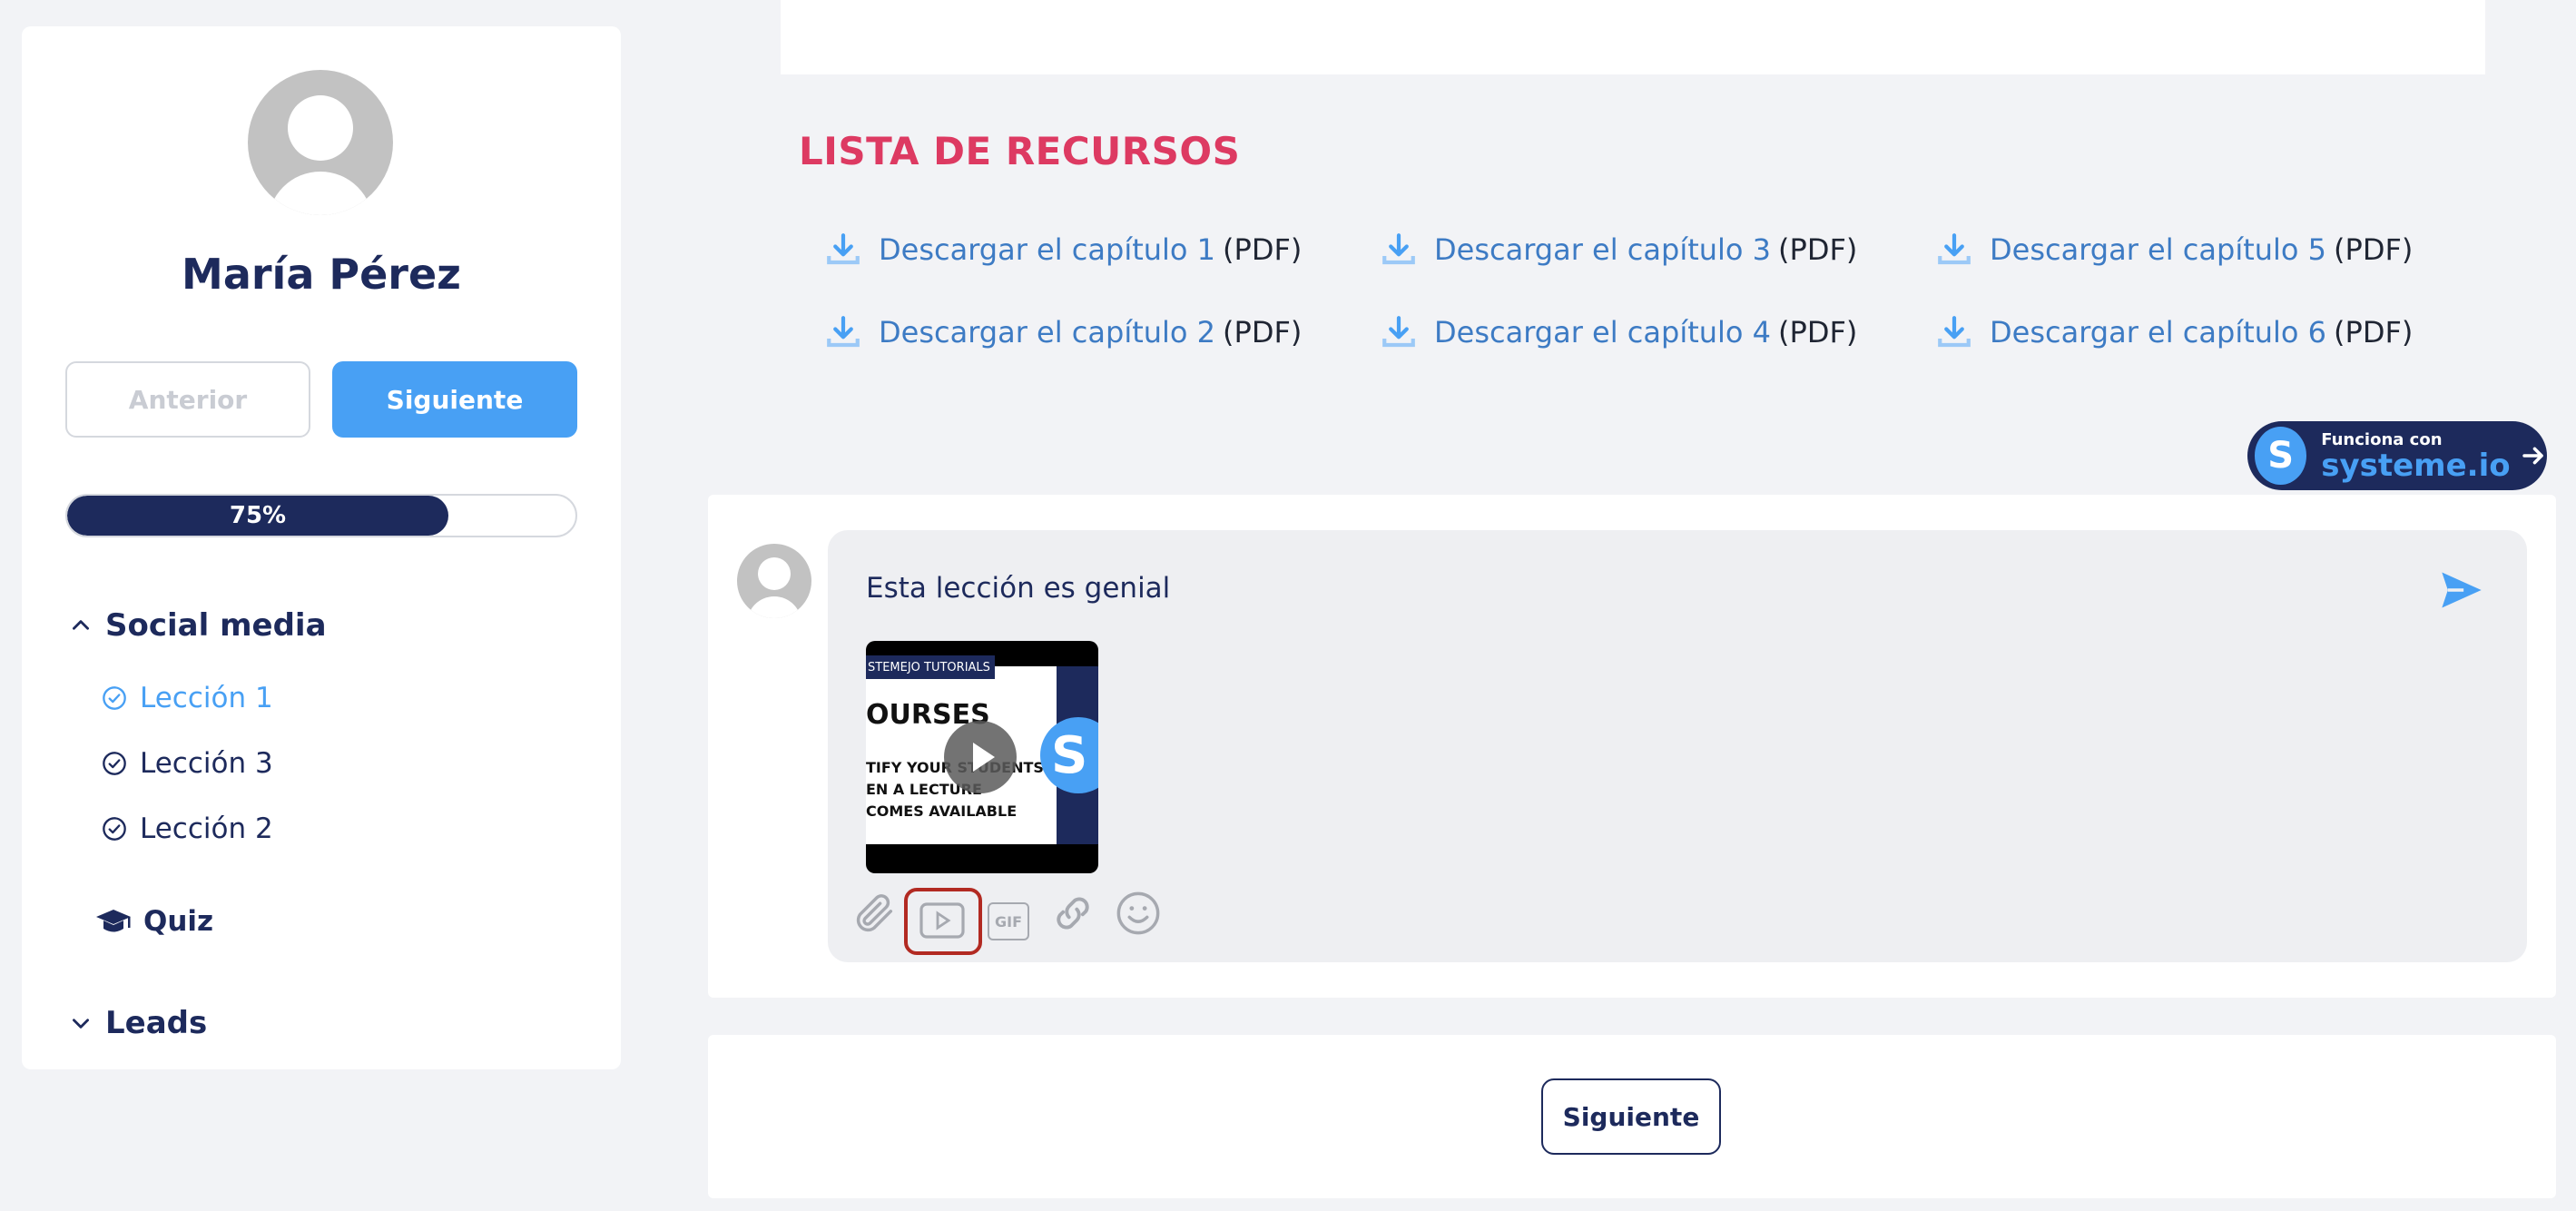 This screenshot has height=1211, width=2576. What do you see at coordinates (1633, 37) in the screenshot?
I see `lesson-content-card` at bounding box center [1633, 37].